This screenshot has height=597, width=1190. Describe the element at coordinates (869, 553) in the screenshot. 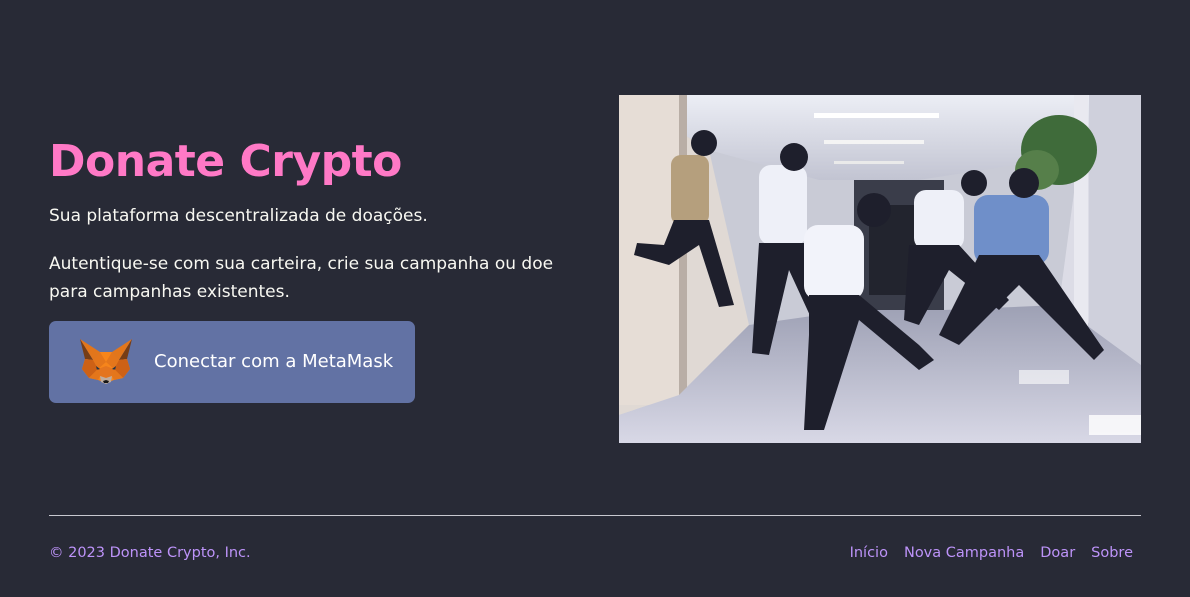

I see `footer-link-inicio: Início` at that location.